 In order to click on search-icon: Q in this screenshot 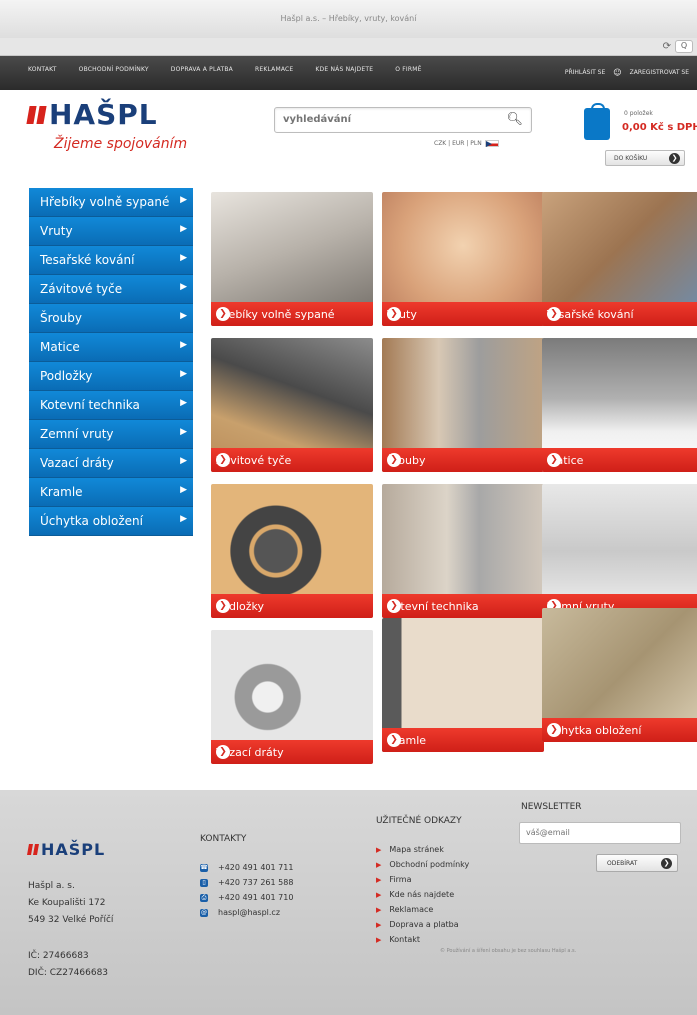, I will do `click(684, 46)`.